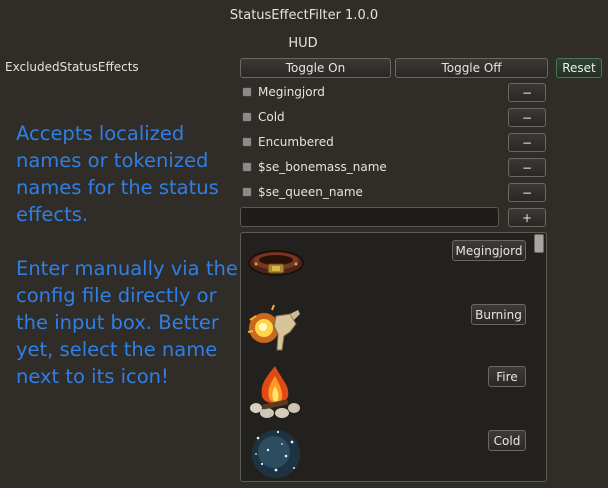  I want to click on excluded-entry: $se_queen_name, so click(302, 192).